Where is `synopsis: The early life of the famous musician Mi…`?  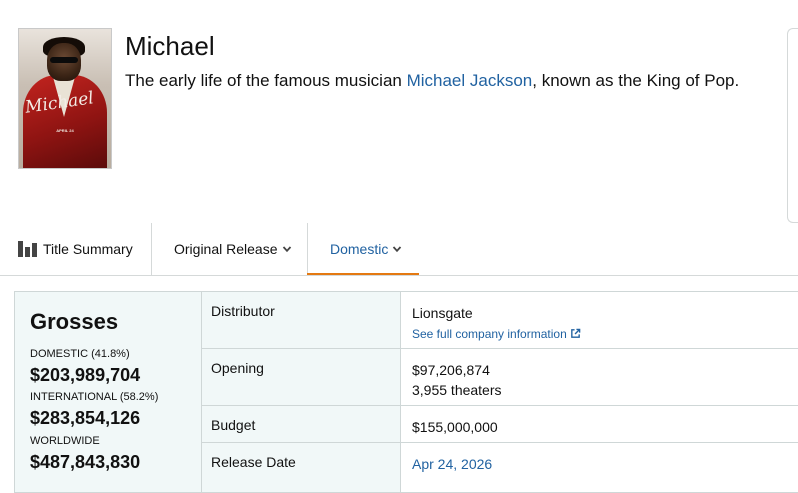 synopsis: The early life of the famous musician Mi… is located at coordinates (432, 80).